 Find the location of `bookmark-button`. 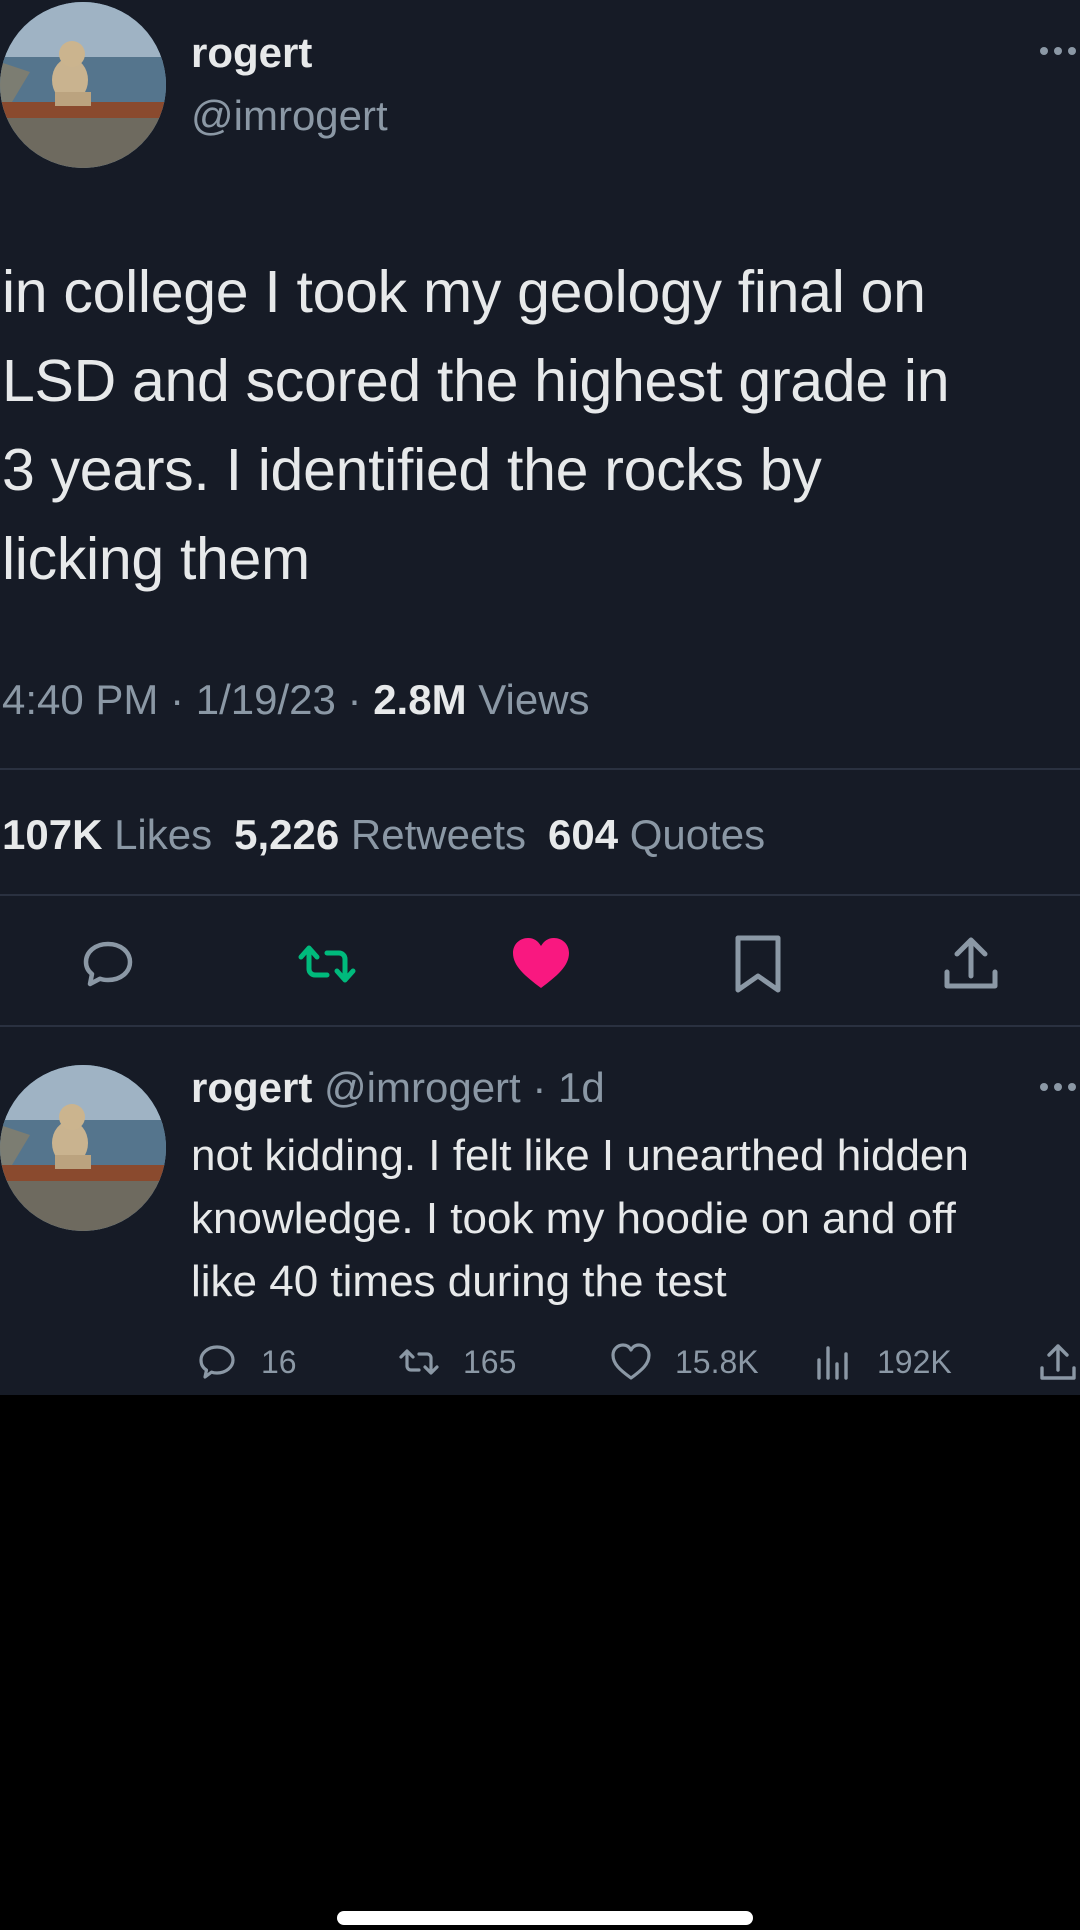

bookmark-button is located at coordinates (758, 964).